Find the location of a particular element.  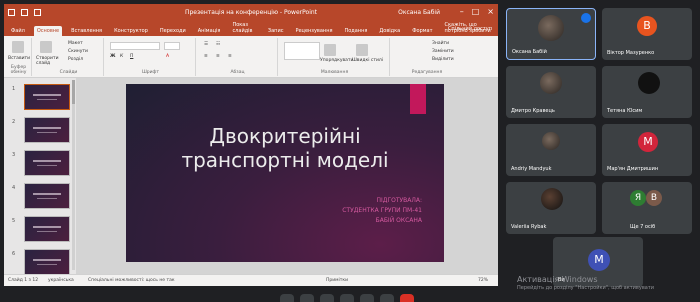

captions-icon is located at coordinates (327, 298).